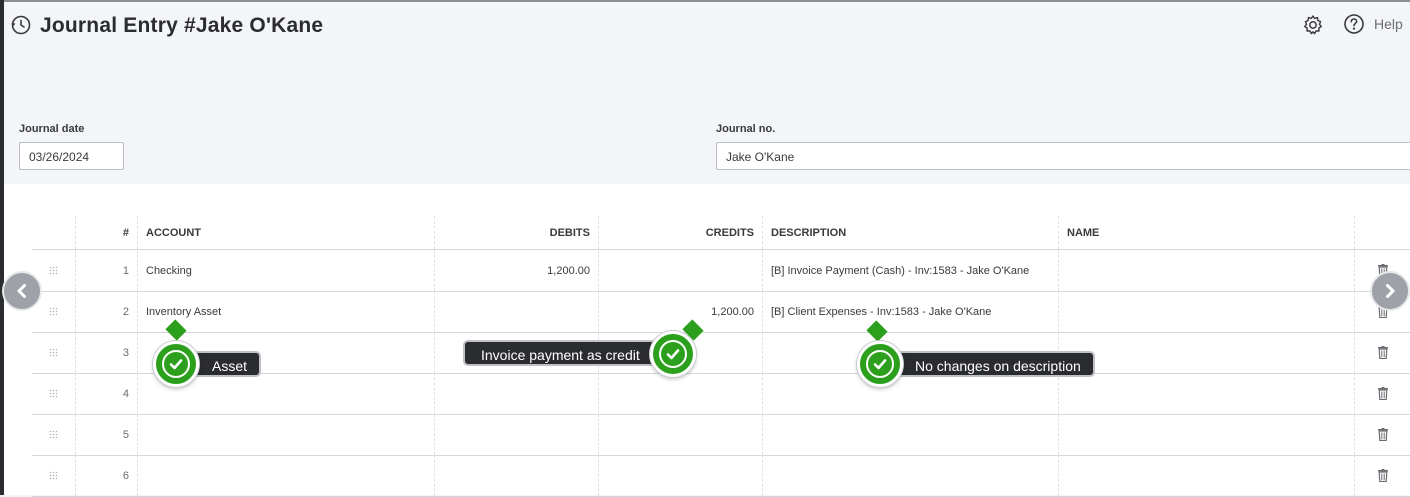 The height and width of the screenshot is (497, 1410). What do you see at coordinates (681, 311) in the screenshot?
I see `credits-cell: 1,200.00` at bounding box center [681, 311].